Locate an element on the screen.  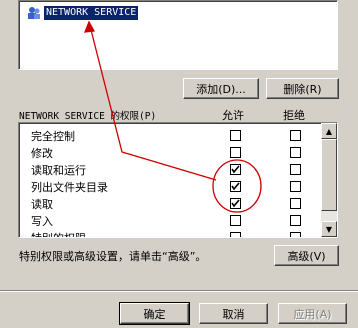
user-list-item-label: NETWORK SERVICE is located at coordinates (91, 13).